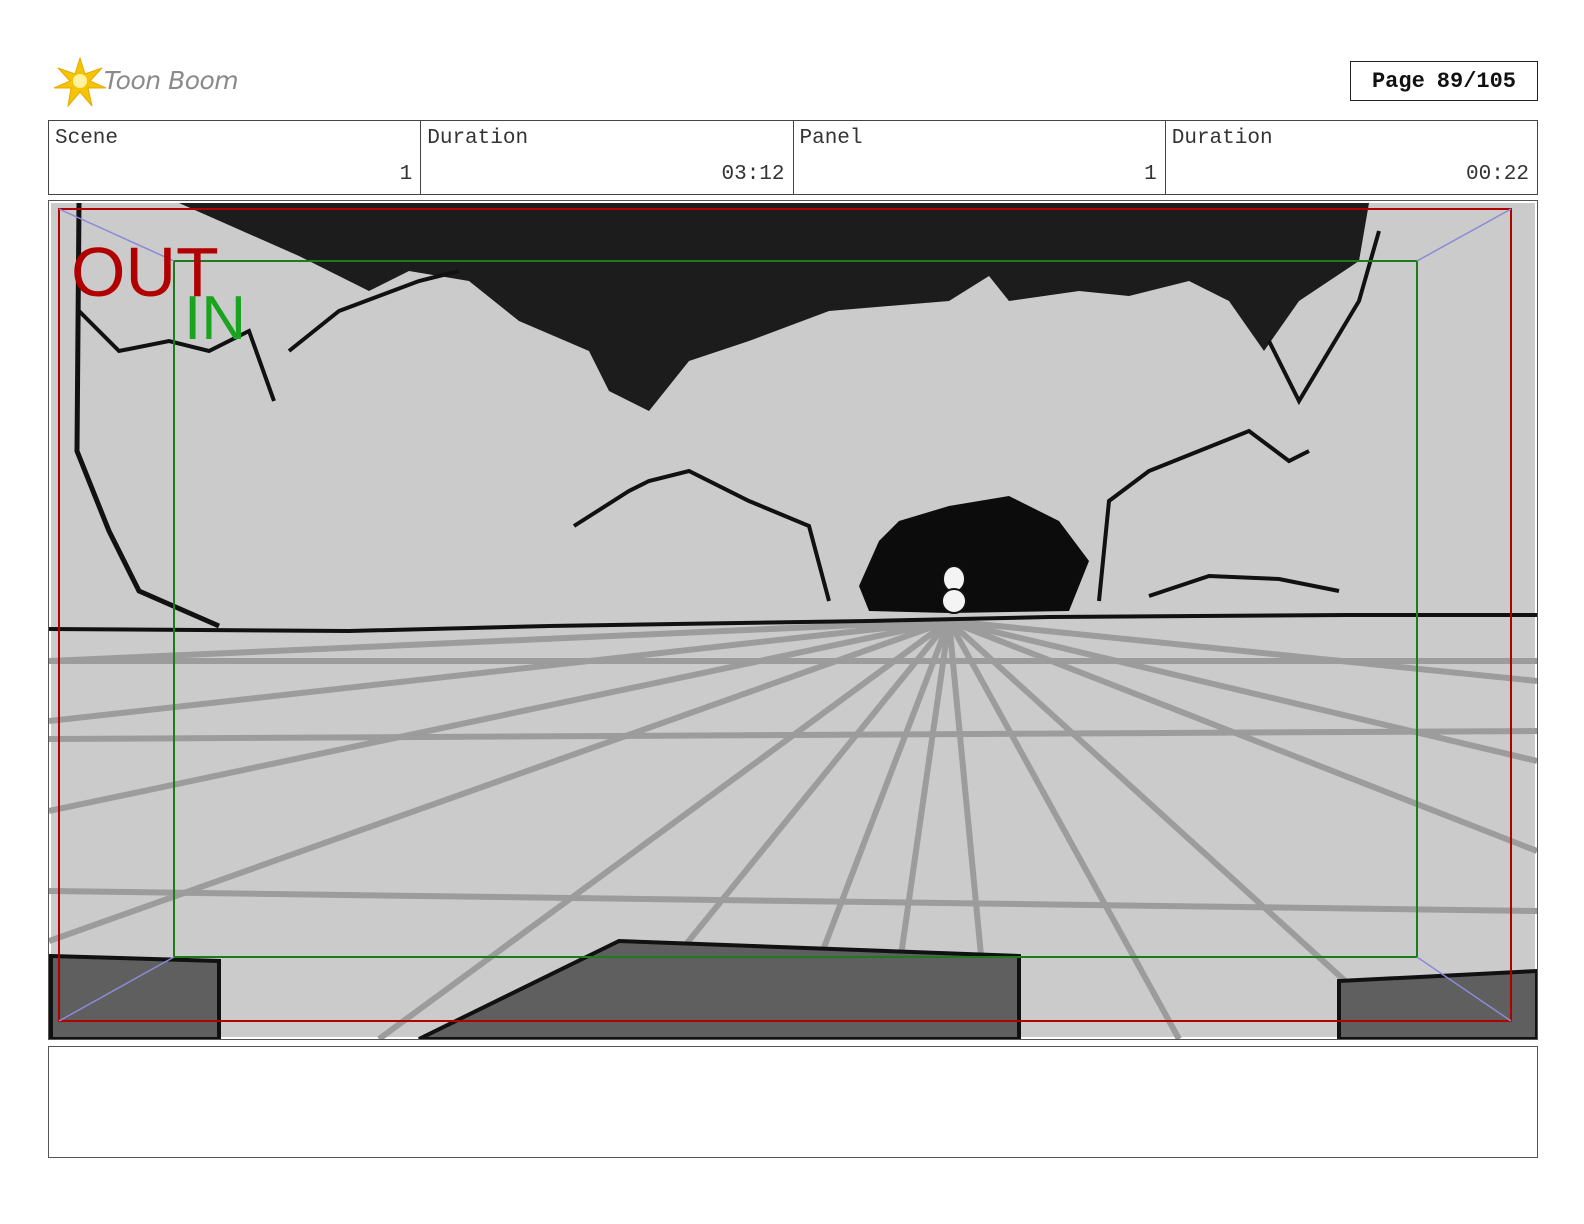 The width and height of the screenshot is (1584, 1224). Describe the element at coordinates (406, 174) in the screenshot. I see `scene-value: 1` at that location.